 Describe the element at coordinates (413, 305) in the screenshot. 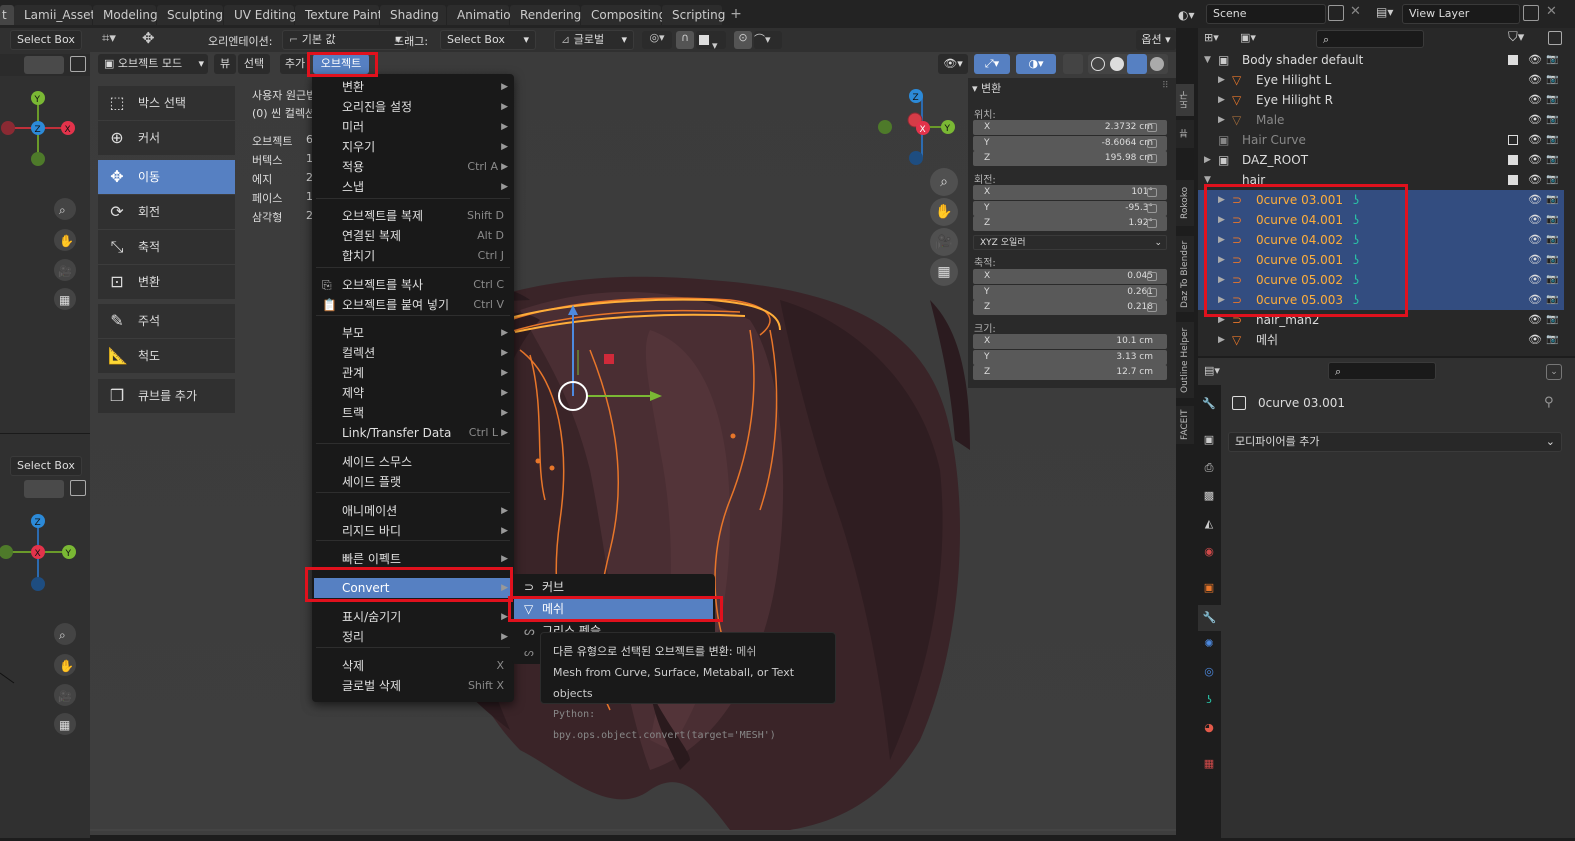

I see `menu-item: 📋 오브젝트를 붙여 넣기 Ctrl V` at that location.